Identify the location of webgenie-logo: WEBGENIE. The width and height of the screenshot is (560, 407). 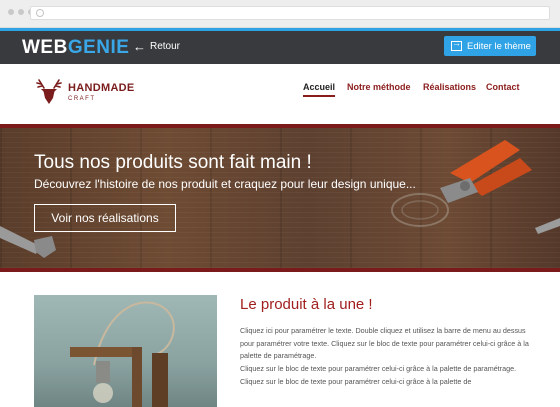
(75, 48).